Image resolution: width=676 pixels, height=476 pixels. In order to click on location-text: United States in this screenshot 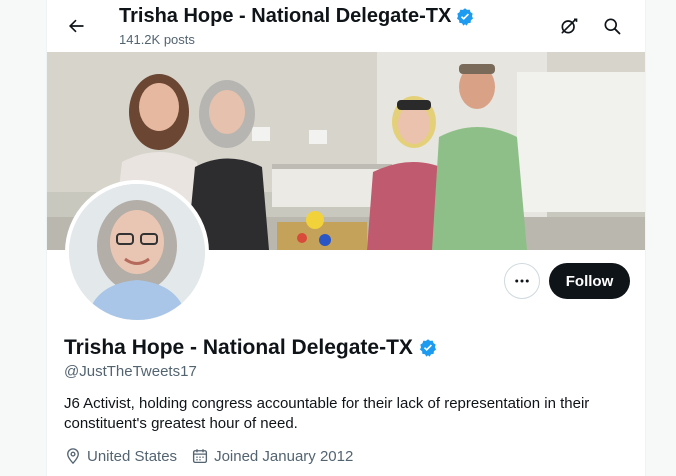, I will do `click(132, 456)`.